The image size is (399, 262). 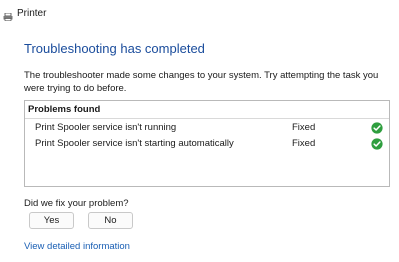 I want to click on problems-header: Problems found, so click(x=64, y=109).